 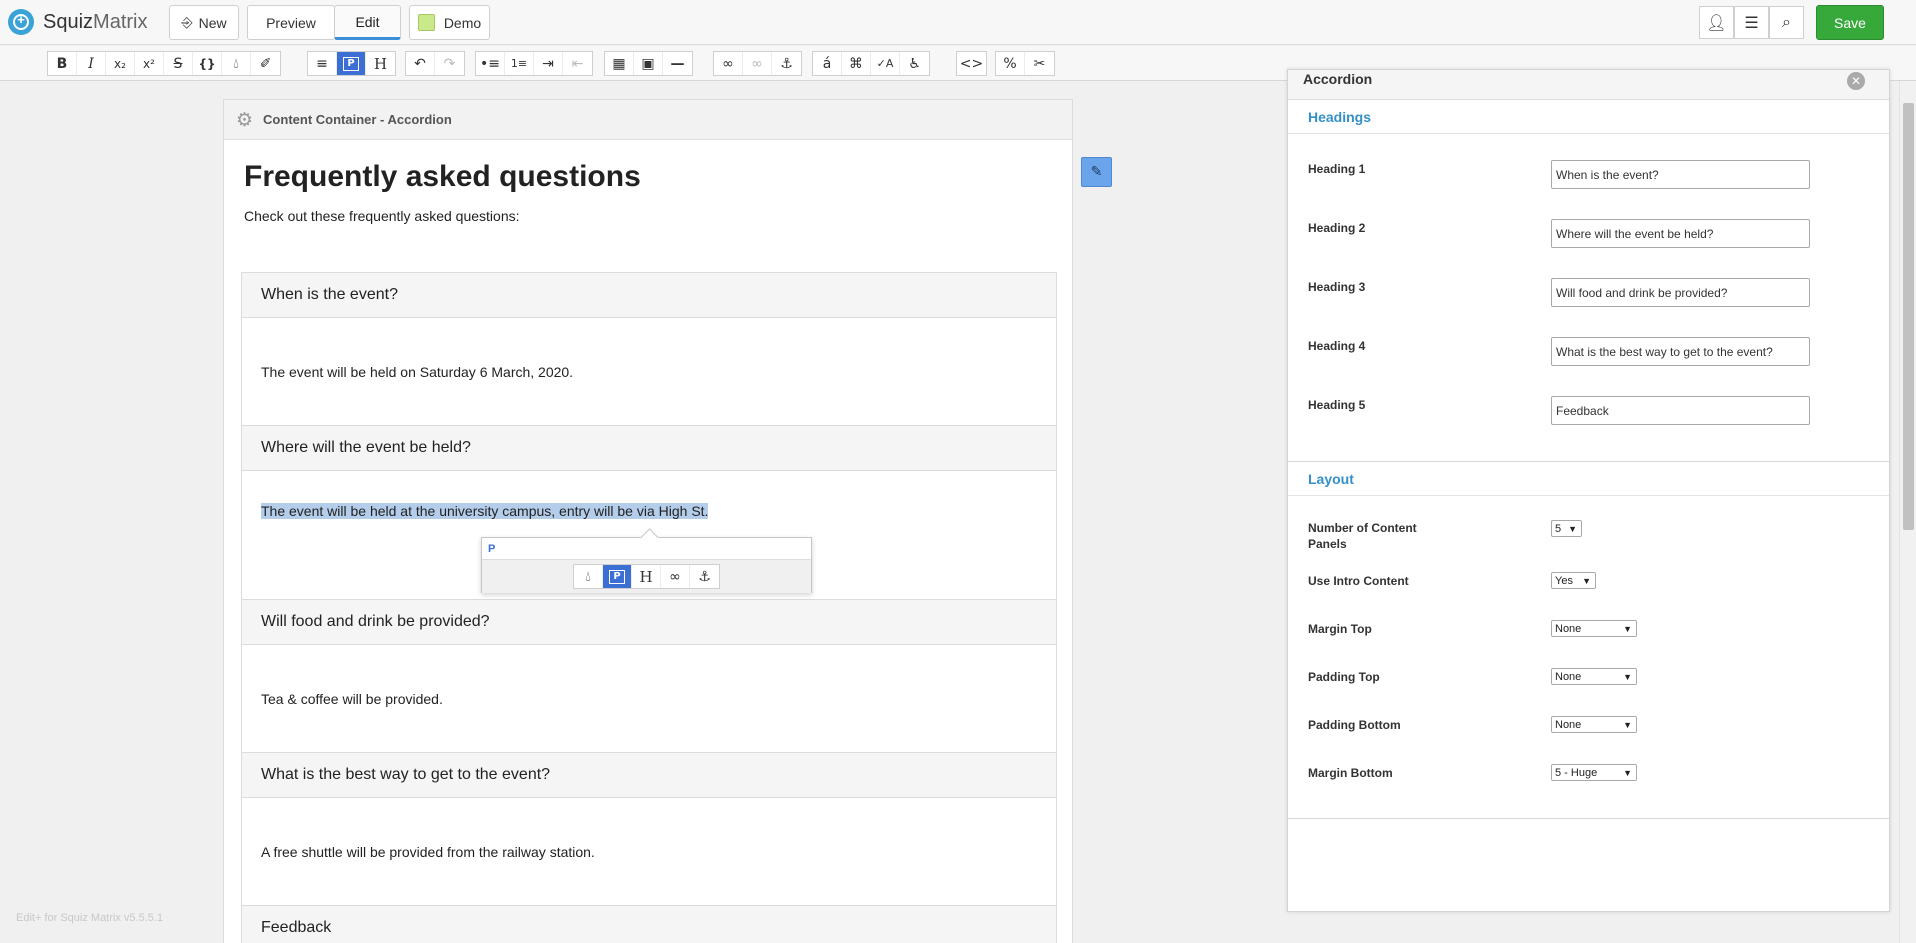 What do you see at coordinates (1354, 725) in the screenshot?
I see `padding-bottom-label: Padding Bottom` at bounding box center [1354, 725].